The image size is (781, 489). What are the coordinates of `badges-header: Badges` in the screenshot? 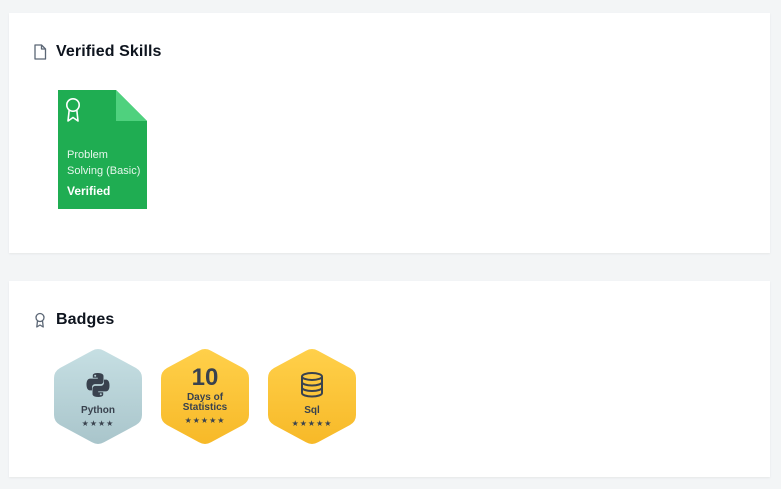 It's located at (73, 320).